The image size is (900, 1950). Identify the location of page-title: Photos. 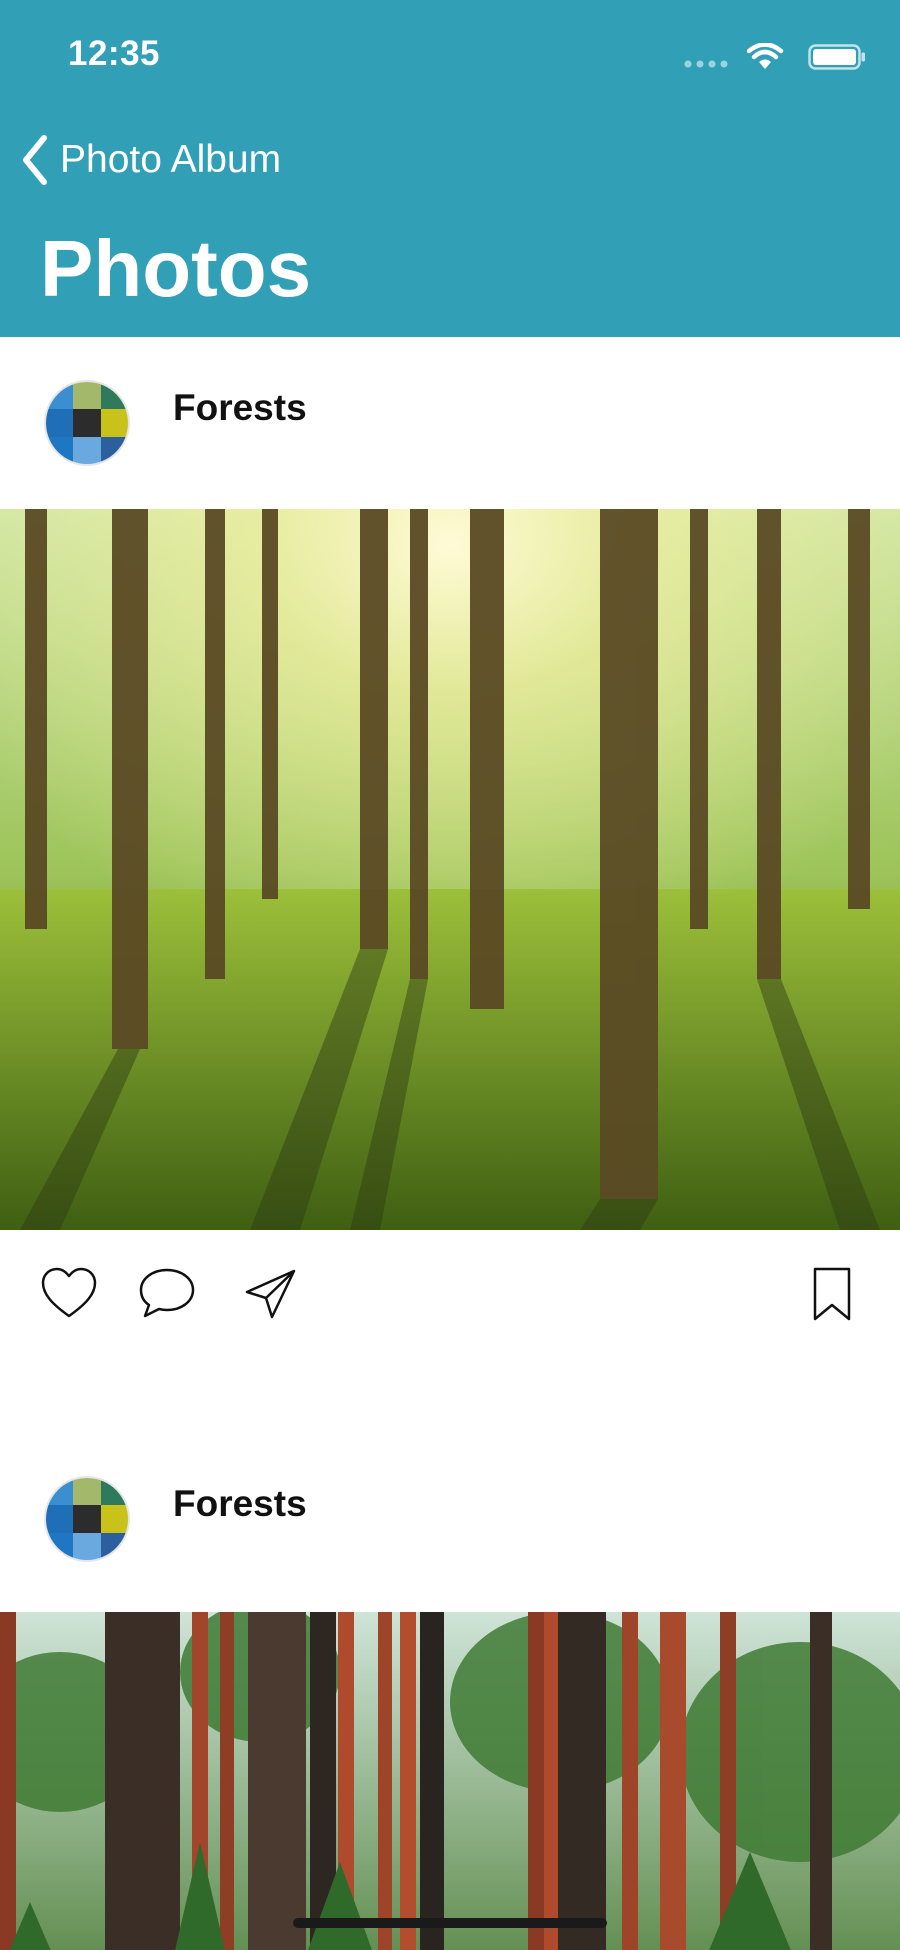
(176, 268).